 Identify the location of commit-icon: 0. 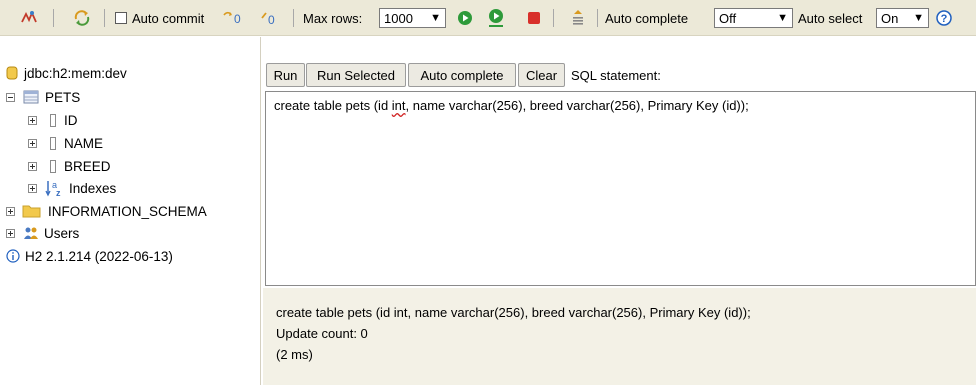
(270, 18).